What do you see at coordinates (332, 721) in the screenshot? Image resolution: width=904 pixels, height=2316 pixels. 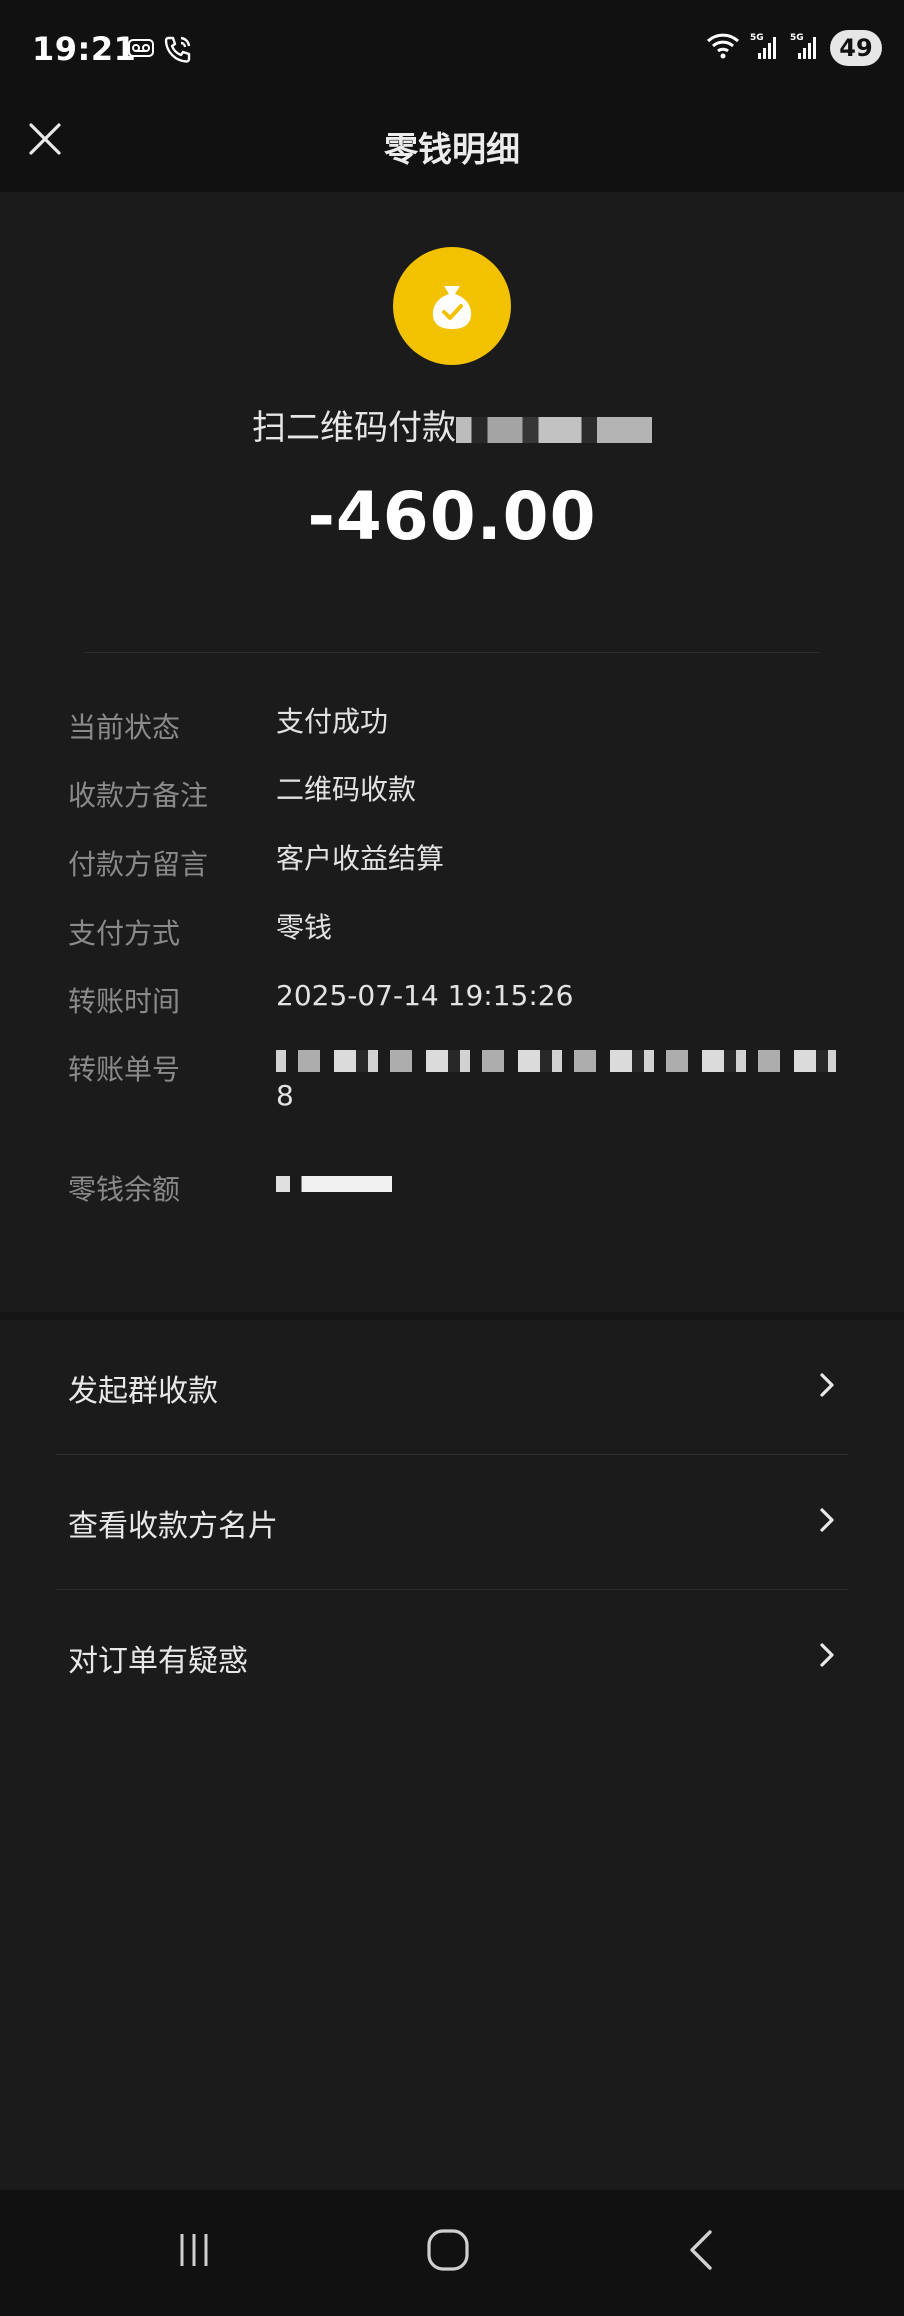 I see `detail-value: 支付成功` at bounding box center [332, 721].